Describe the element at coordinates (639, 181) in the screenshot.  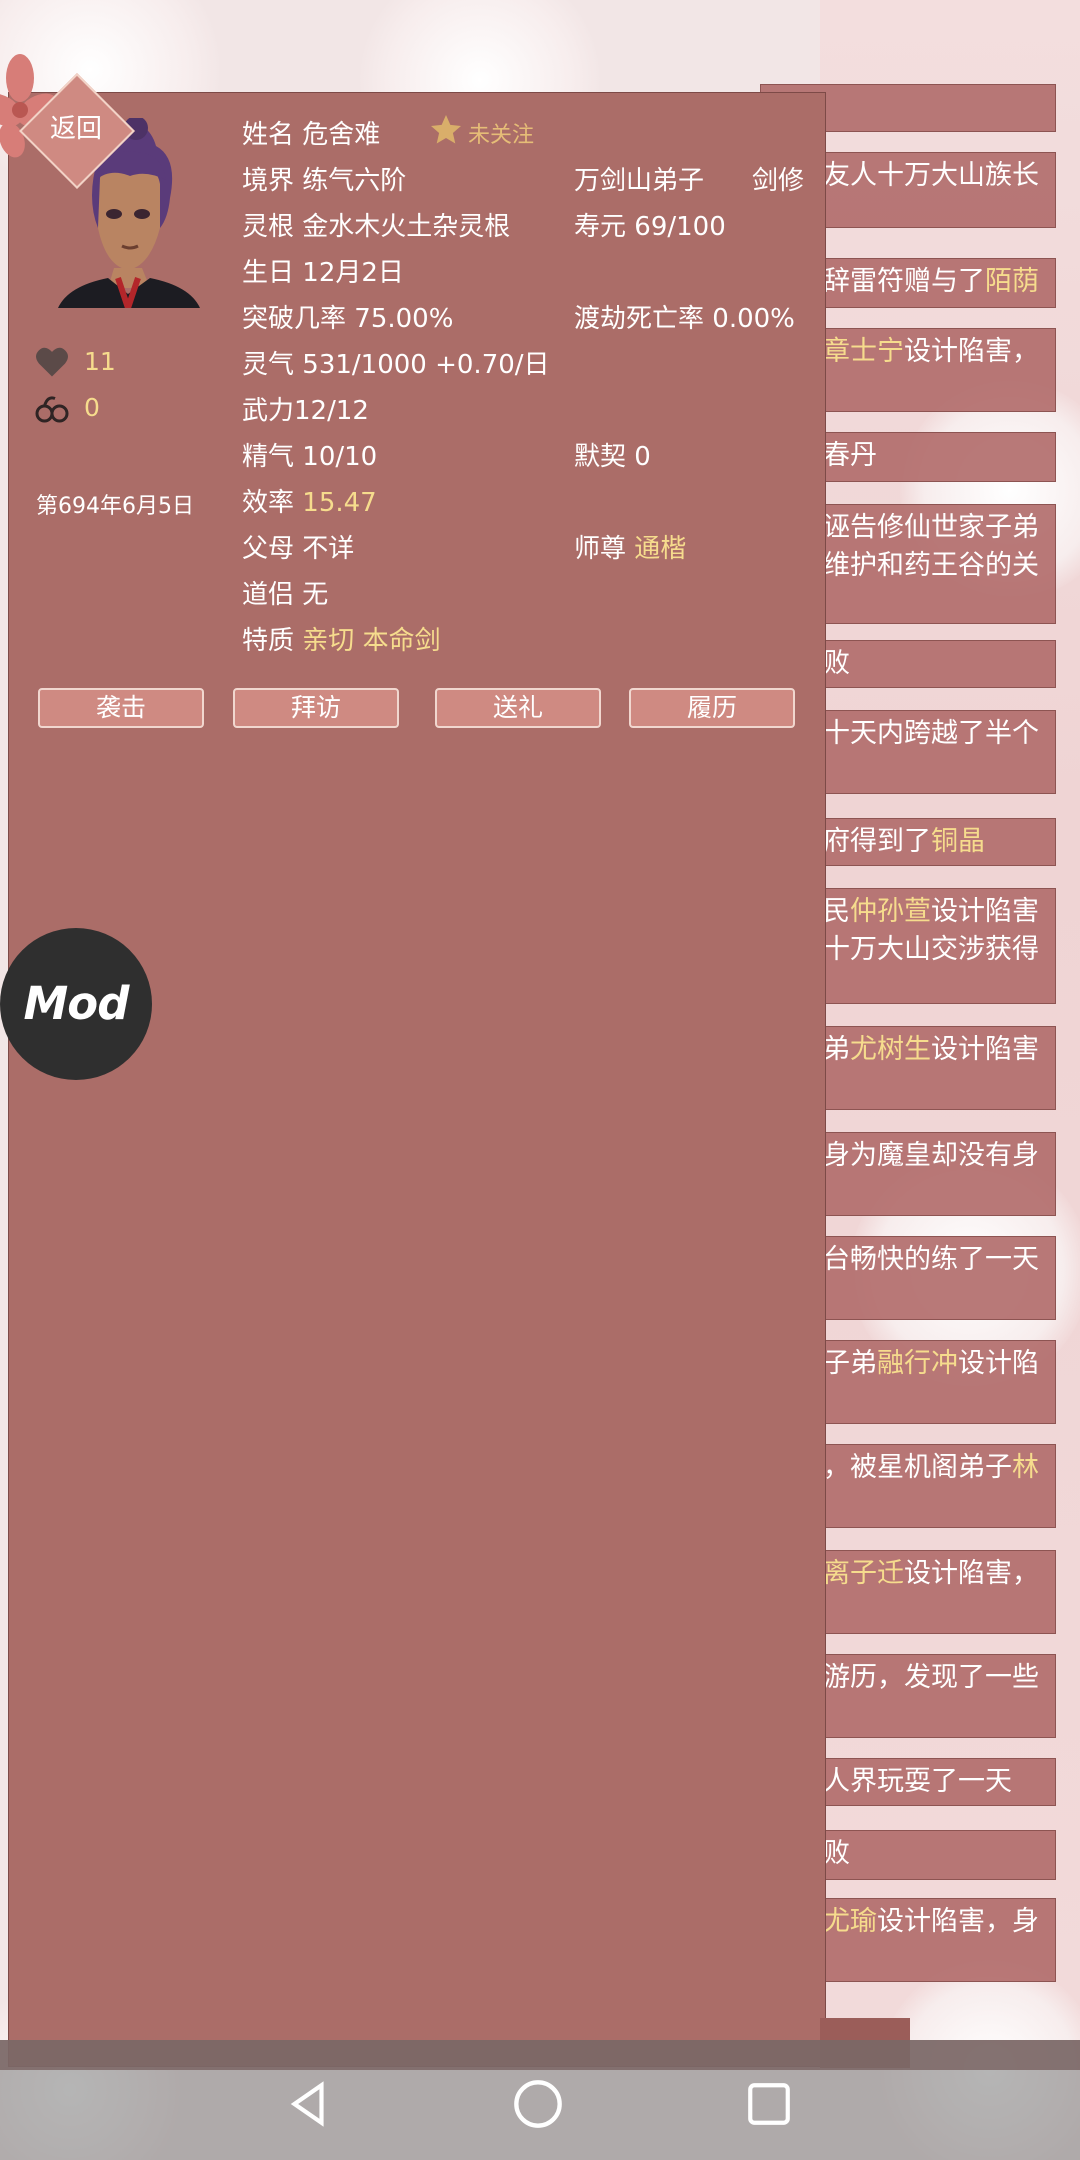
I see `sect-value: 万剑山弟子` at that location.